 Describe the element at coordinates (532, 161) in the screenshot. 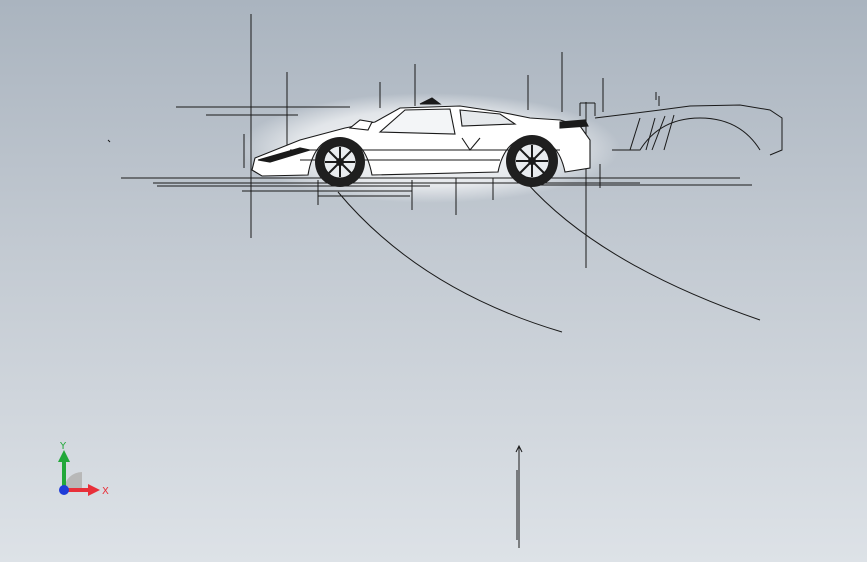

I see `rear-wheel` at that location.